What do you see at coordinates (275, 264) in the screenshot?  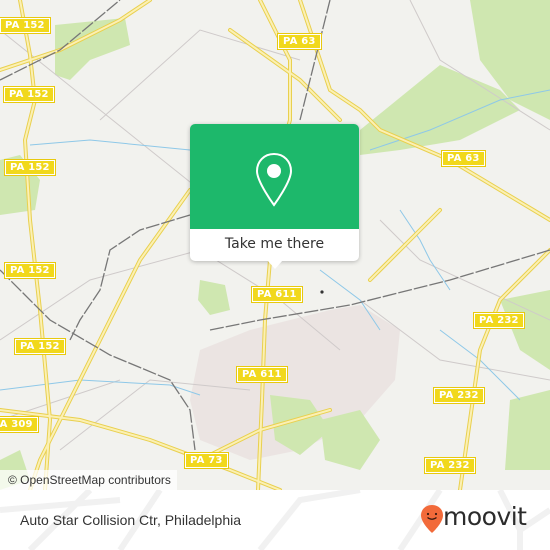 I see `popup-pointer` at bounding box center [275, 264].